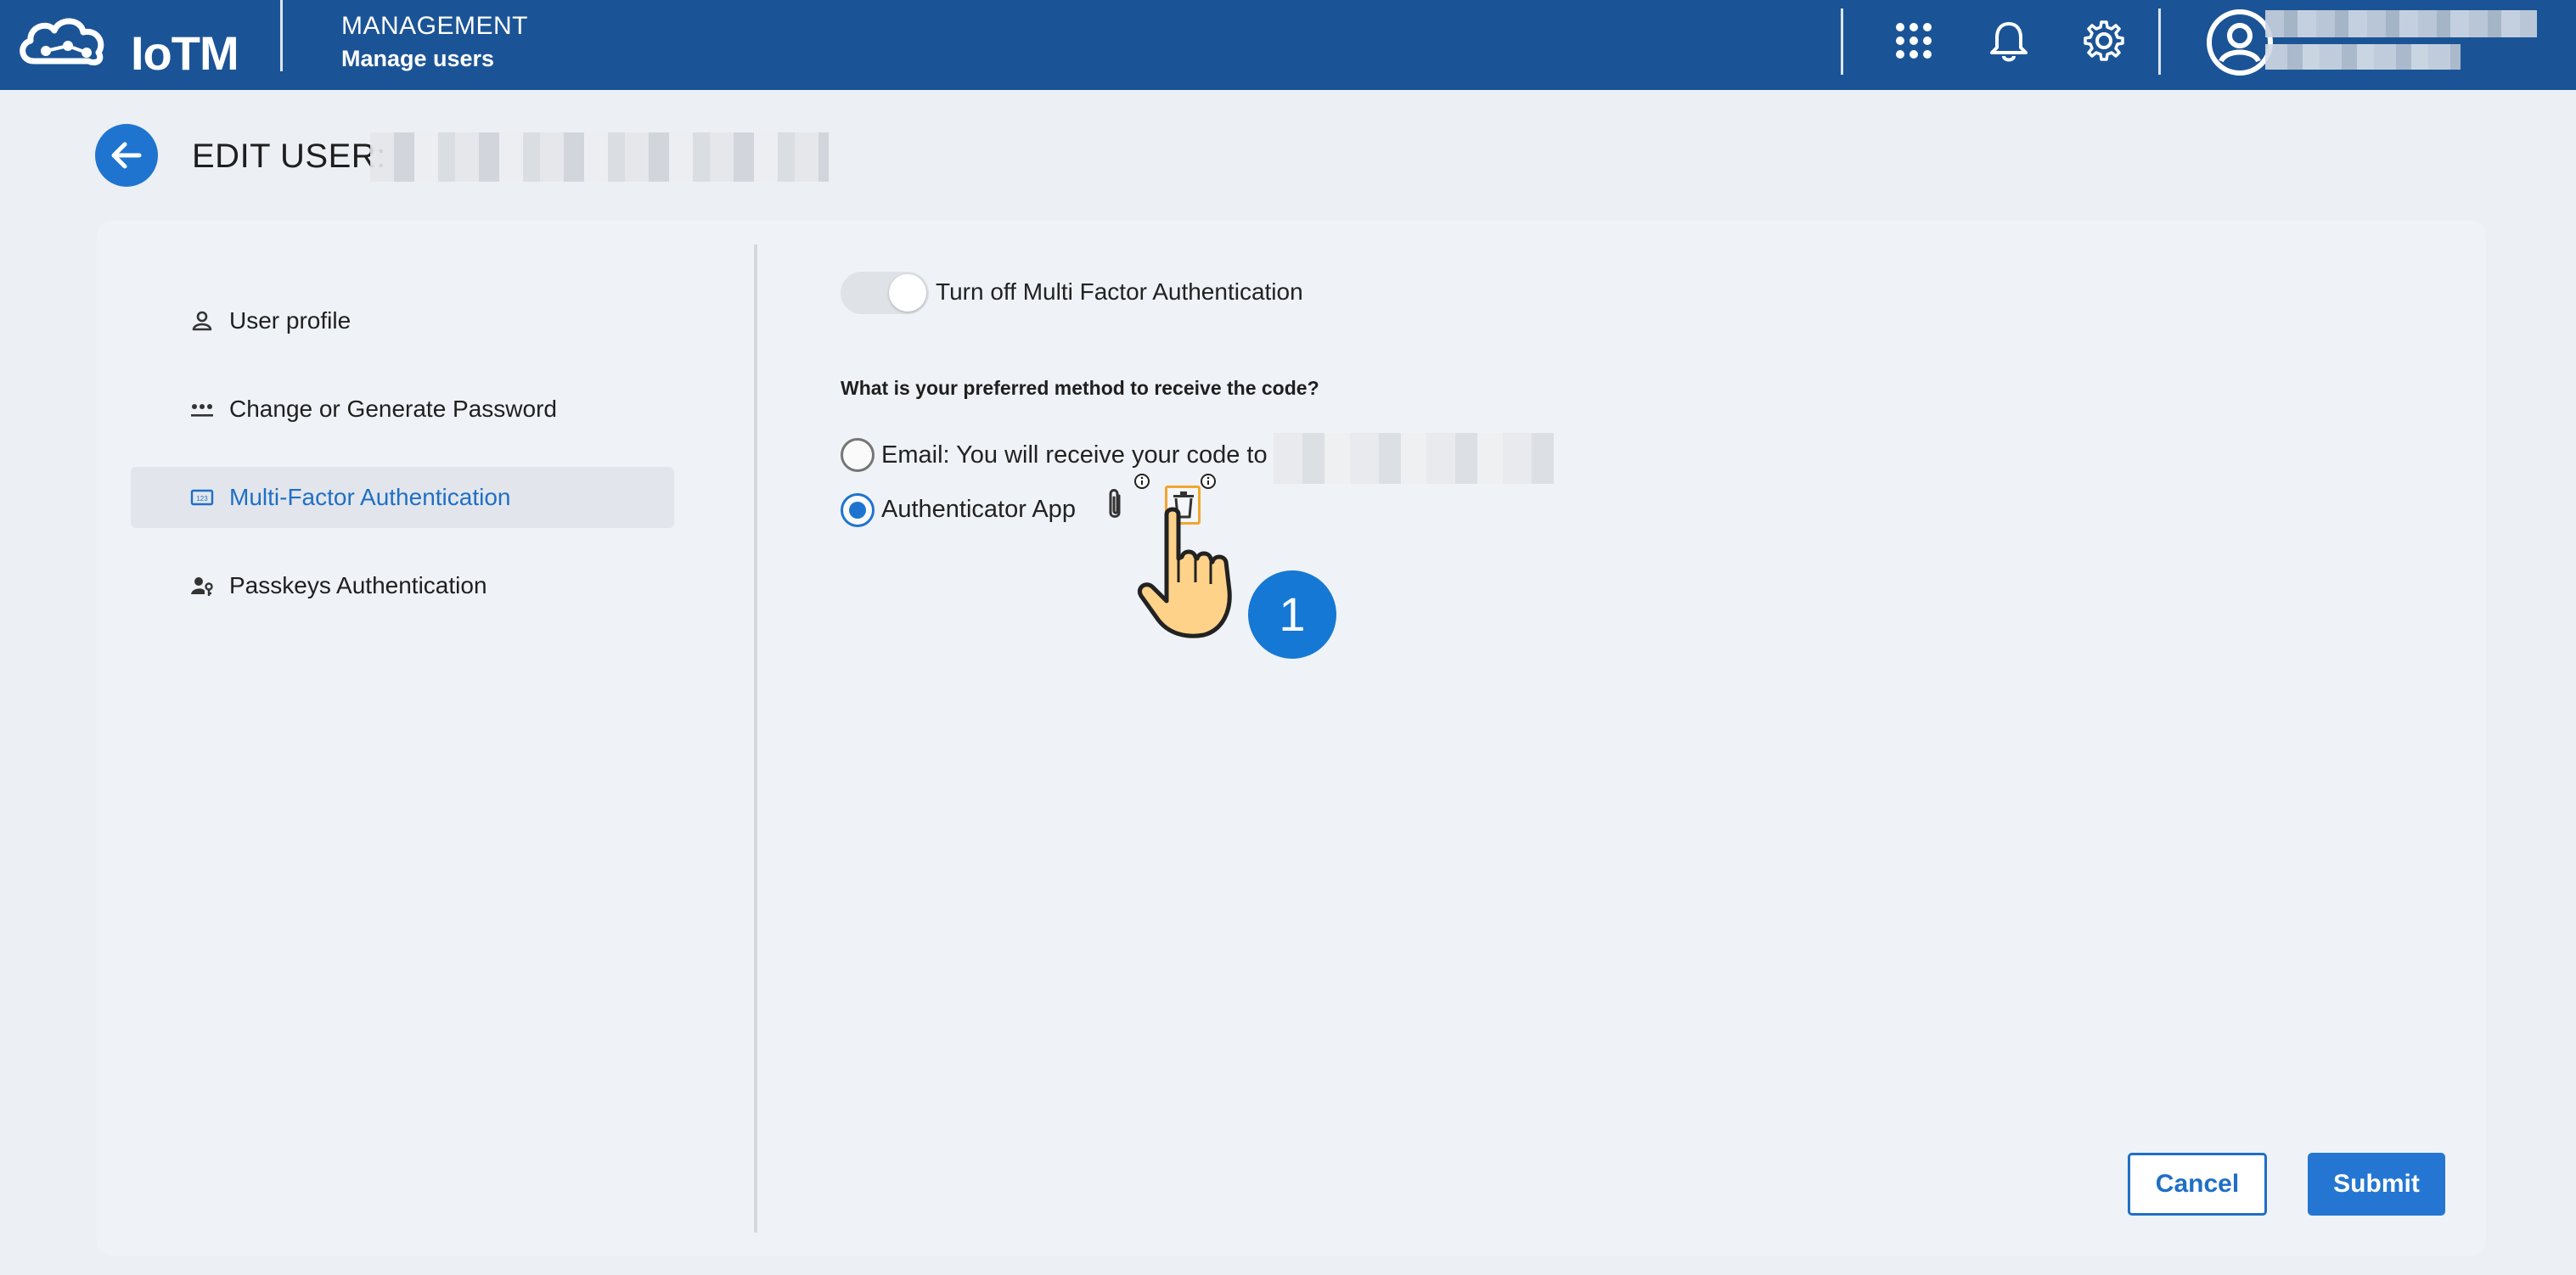  I want to click on svg-text: 123, so click(202, 499).